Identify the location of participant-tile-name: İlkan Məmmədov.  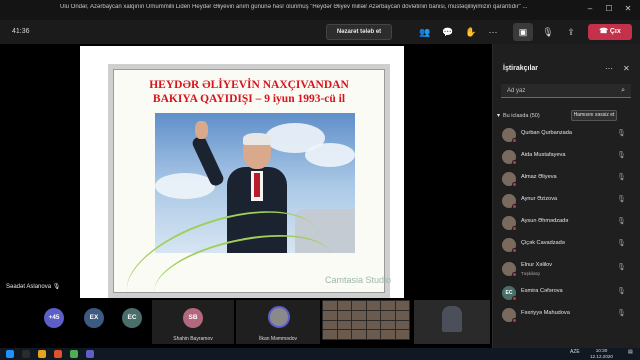
(278, 339).